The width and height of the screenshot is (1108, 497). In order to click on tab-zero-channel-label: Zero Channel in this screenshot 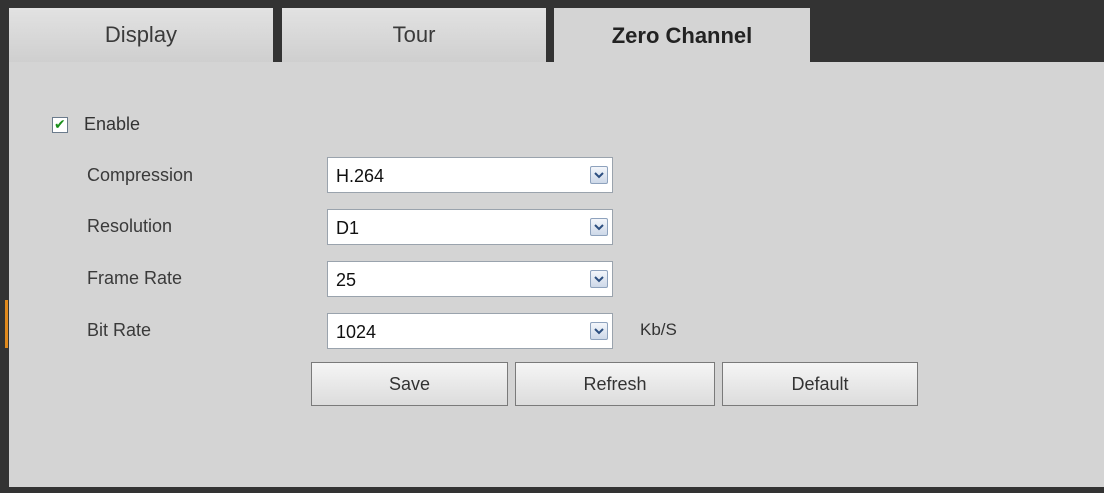, I will do `click(682, 35)`.